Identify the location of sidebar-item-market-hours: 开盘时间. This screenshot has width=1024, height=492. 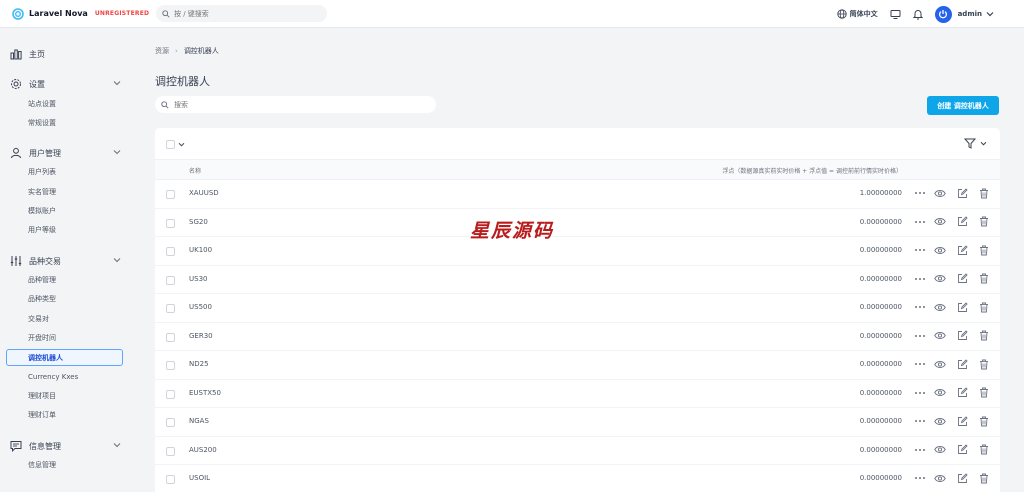
(42, 338).